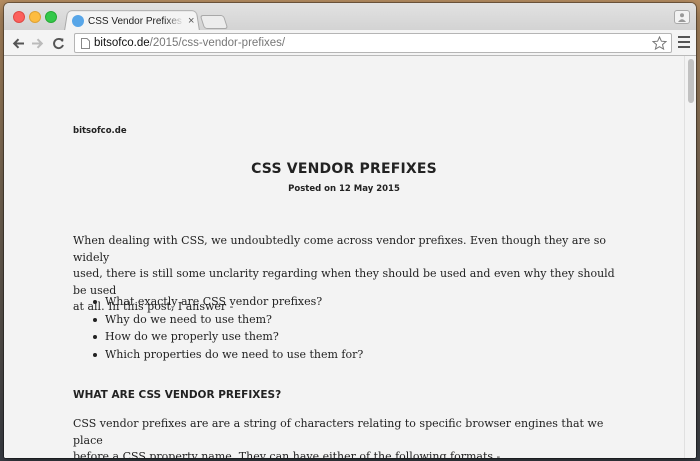  I want to click on window-minimize-button, so click(35, 17).